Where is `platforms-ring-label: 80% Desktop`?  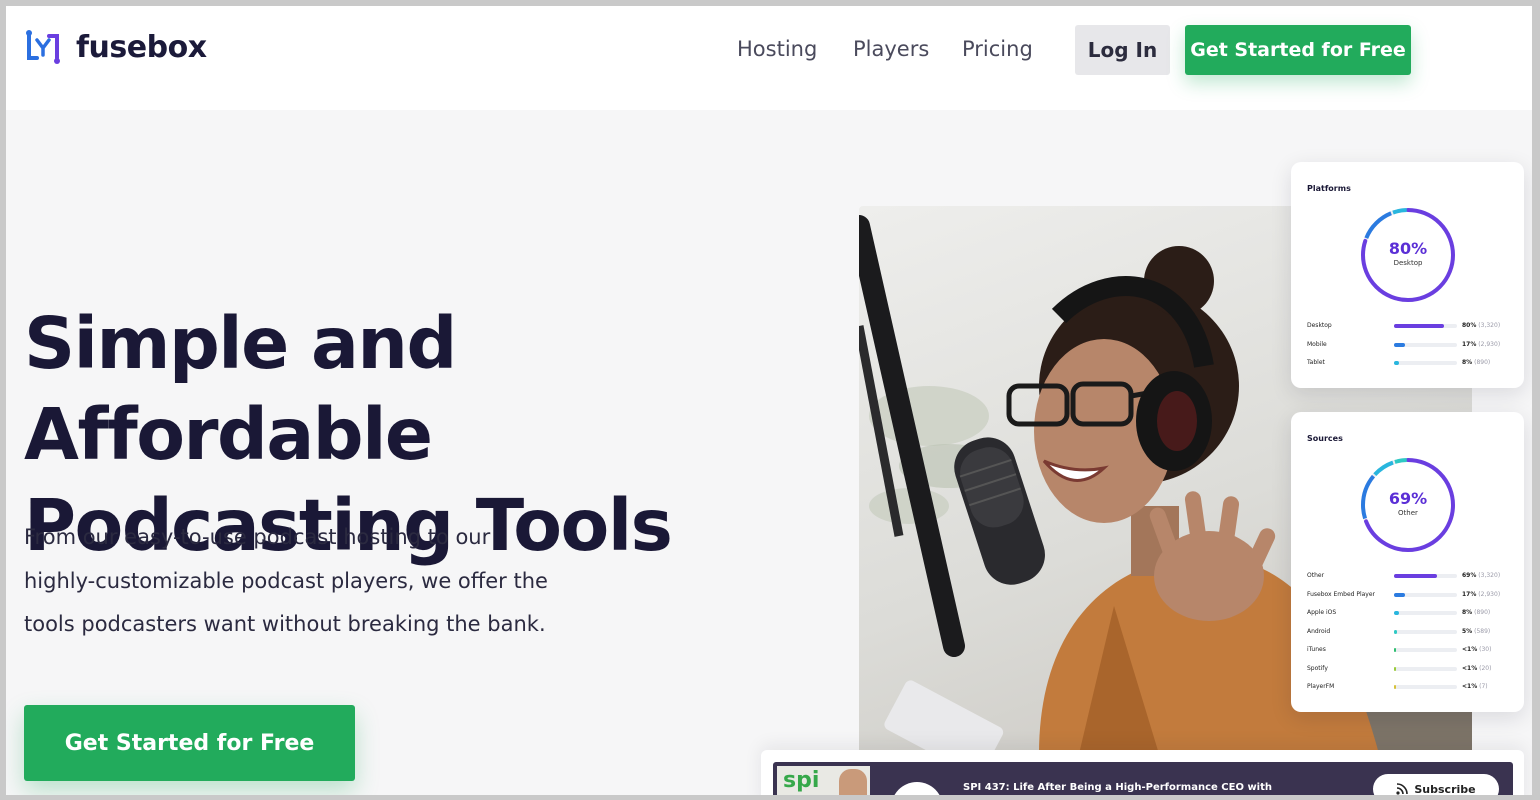 platforms-ring-label: 80% Desktop is located at coordinates (1408, 254).